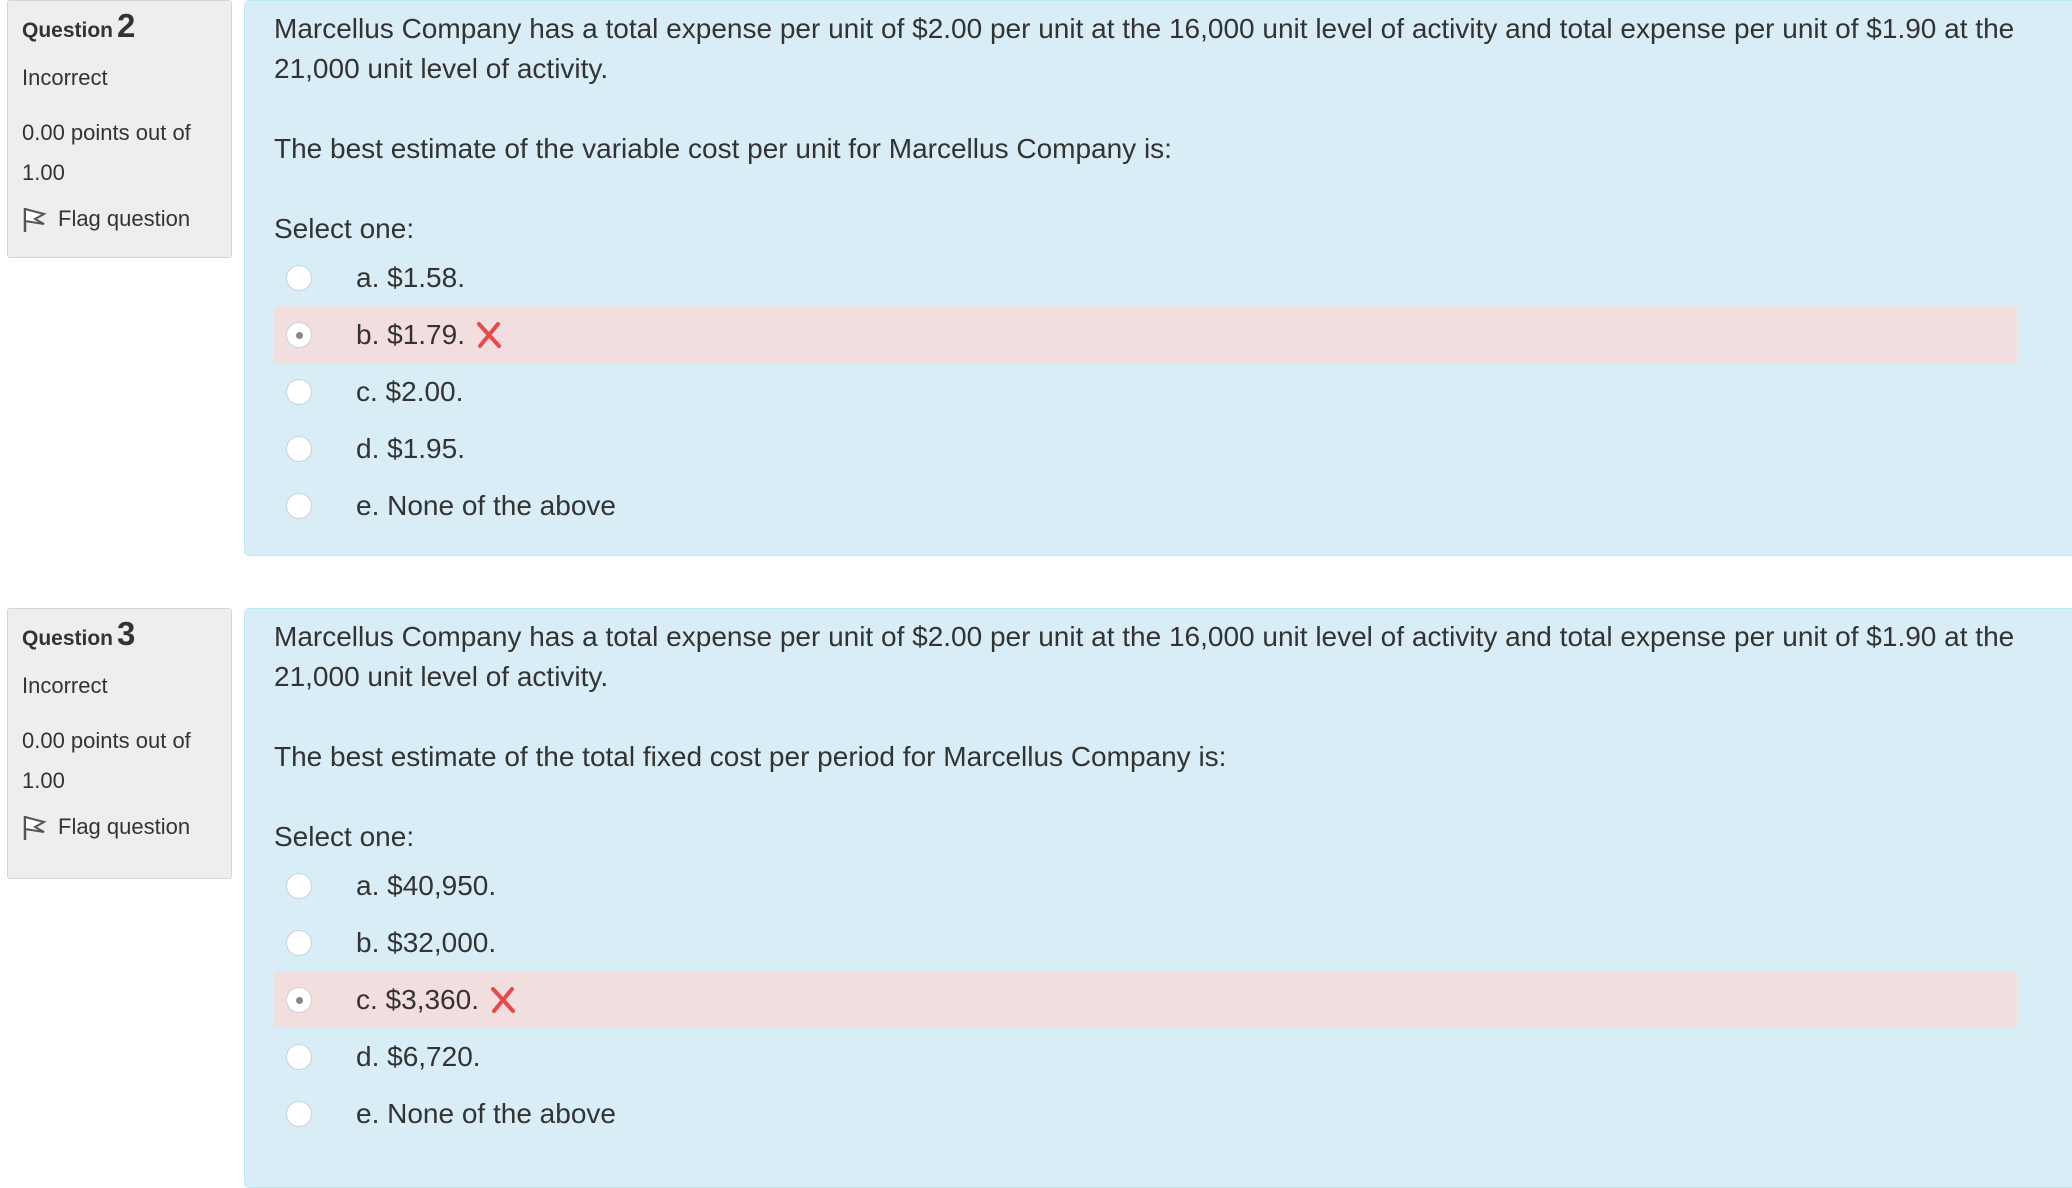 The image size is (2072, 1188). I want to click on answer-label: a. $1.58., so click(410, 277).